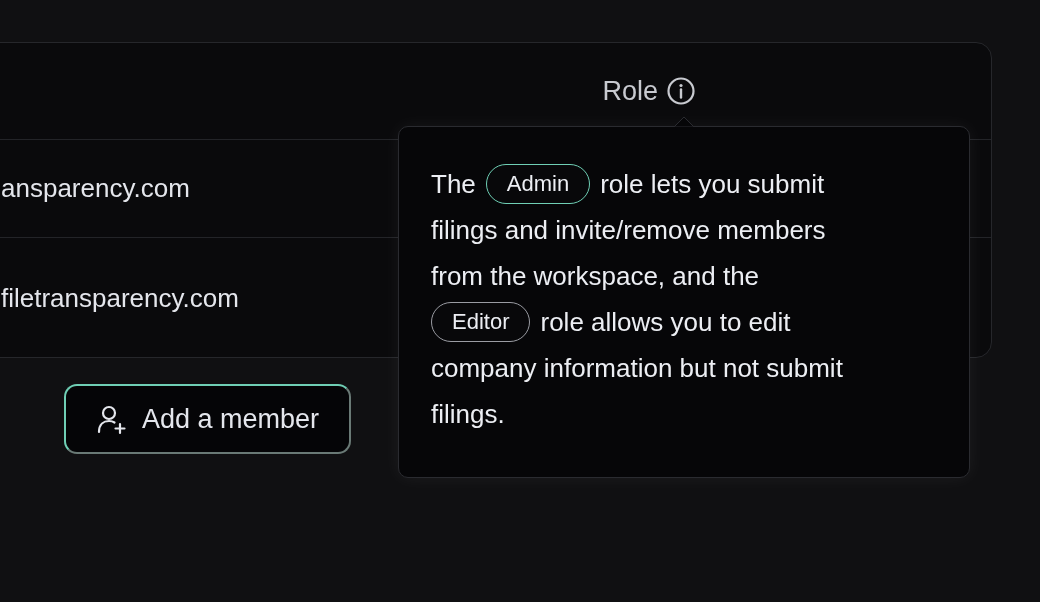  I want to click on user-plus-icon, so click(112, 419).